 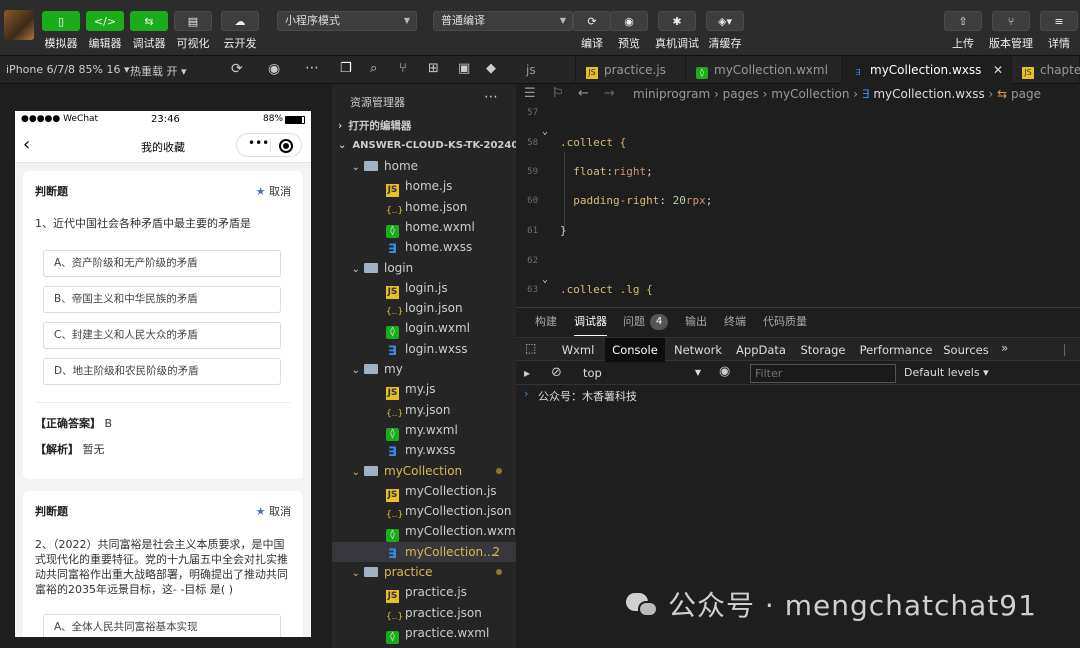 What do you see at coordinates (435, 146) in the screenshot?
I see `project-section: ⌄ ANSWER-CLOUD-KS-TK-20240727` at bounding box center [435, 146].